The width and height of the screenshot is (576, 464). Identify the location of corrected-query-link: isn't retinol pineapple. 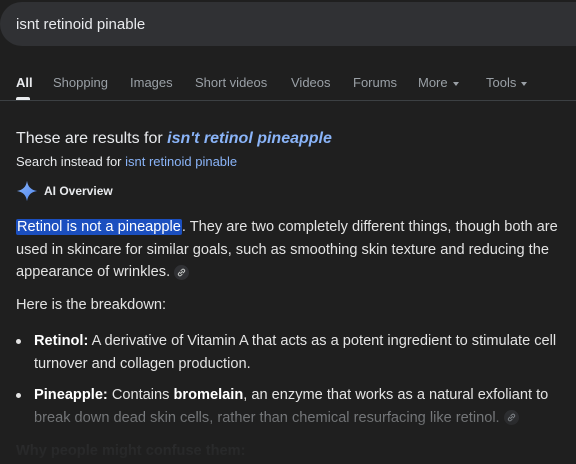
(249, 138).